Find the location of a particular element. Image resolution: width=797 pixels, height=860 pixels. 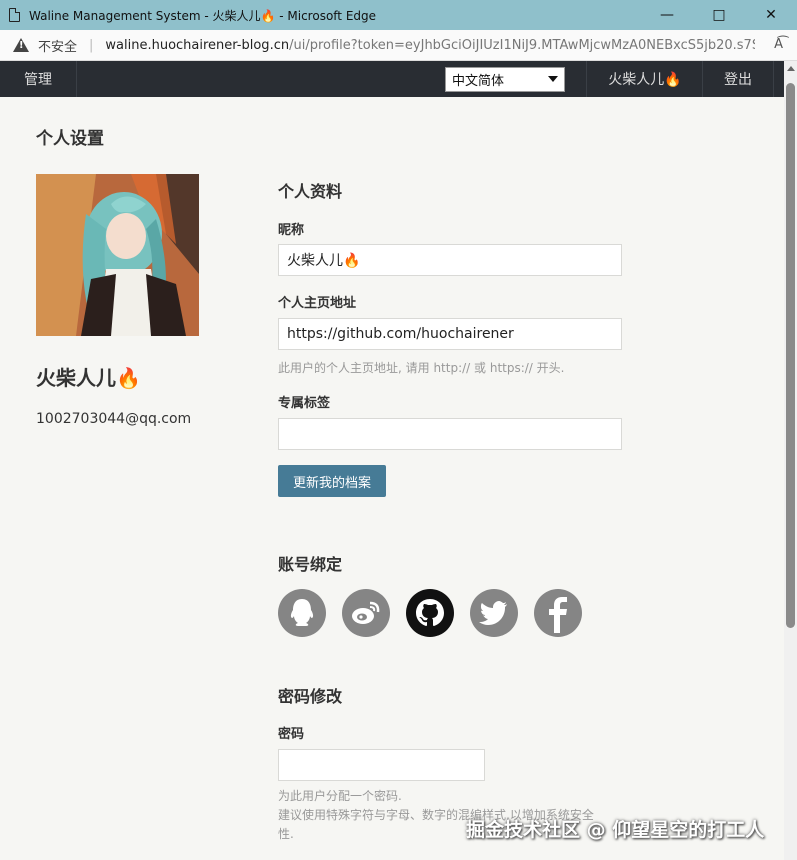

qq-icon is located at coordinates (302, 613).